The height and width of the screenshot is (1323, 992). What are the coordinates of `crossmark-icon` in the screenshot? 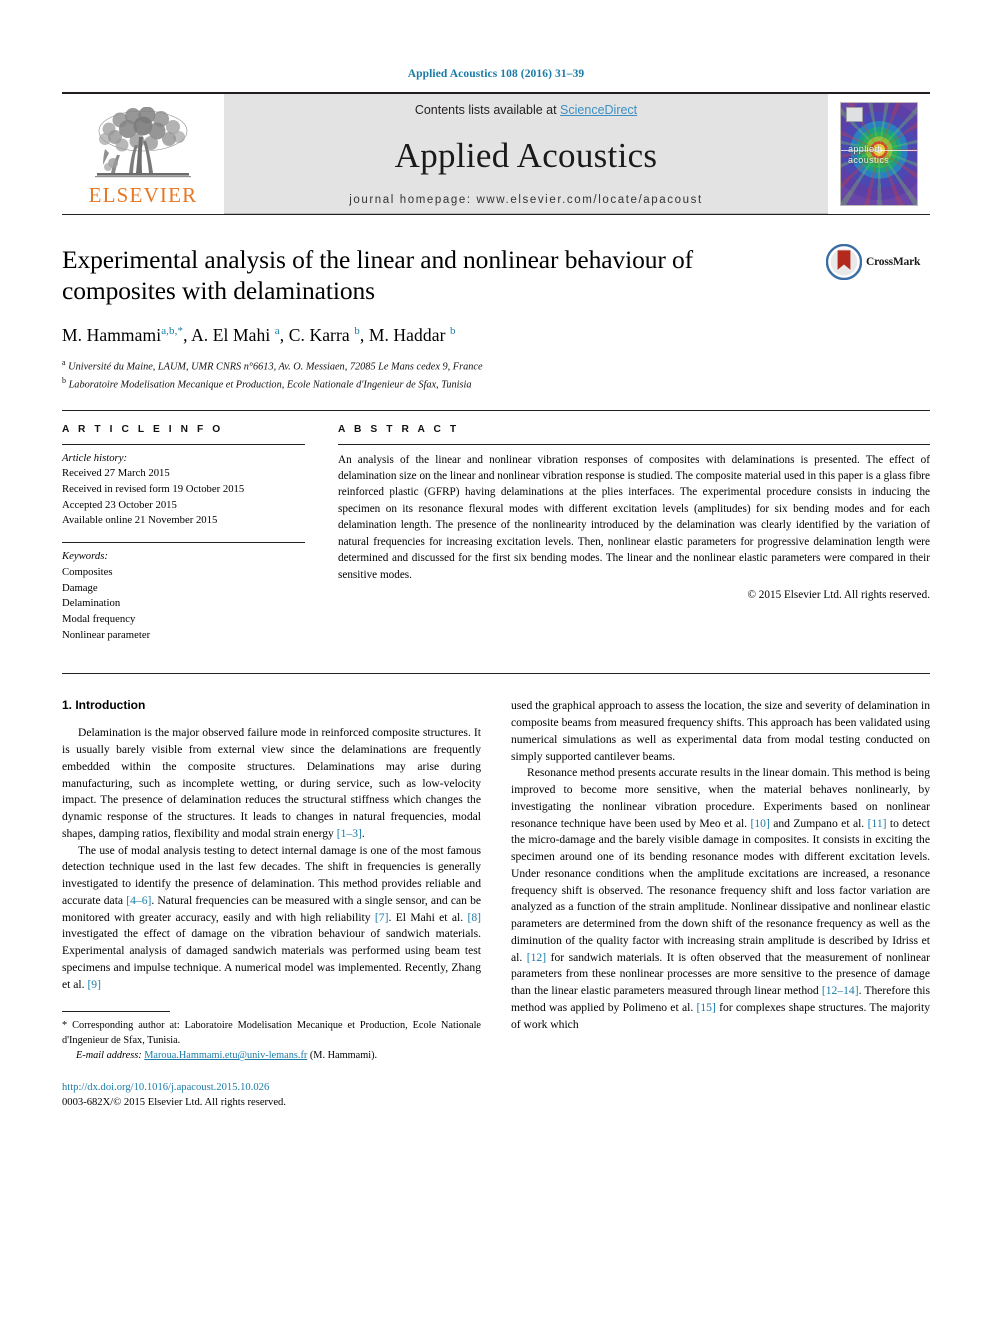 It's located at (844, 262).